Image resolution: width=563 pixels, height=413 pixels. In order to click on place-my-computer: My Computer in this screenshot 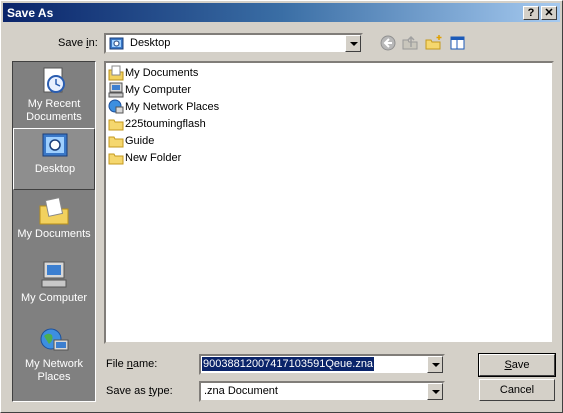, I will do `click(54, 289)`.